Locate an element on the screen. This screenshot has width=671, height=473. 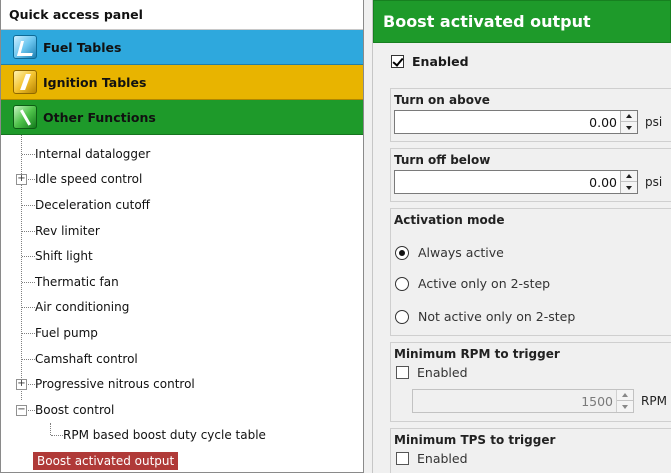
tree-item-fuel-pump: Fuel pump is located at coordinates (182, 333).